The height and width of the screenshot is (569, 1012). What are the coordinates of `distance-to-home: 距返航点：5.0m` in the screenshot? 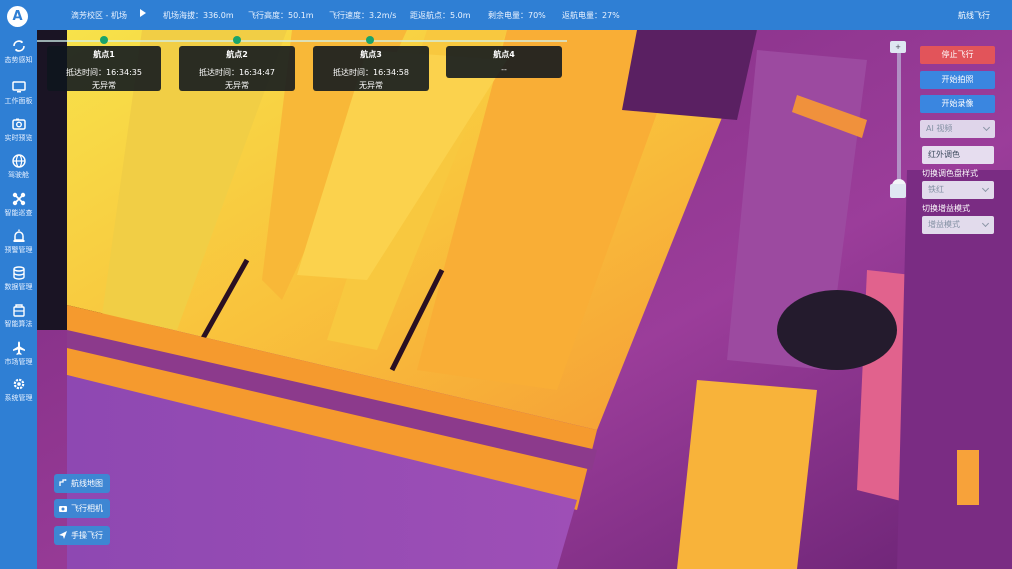 It's located at (440, 15).